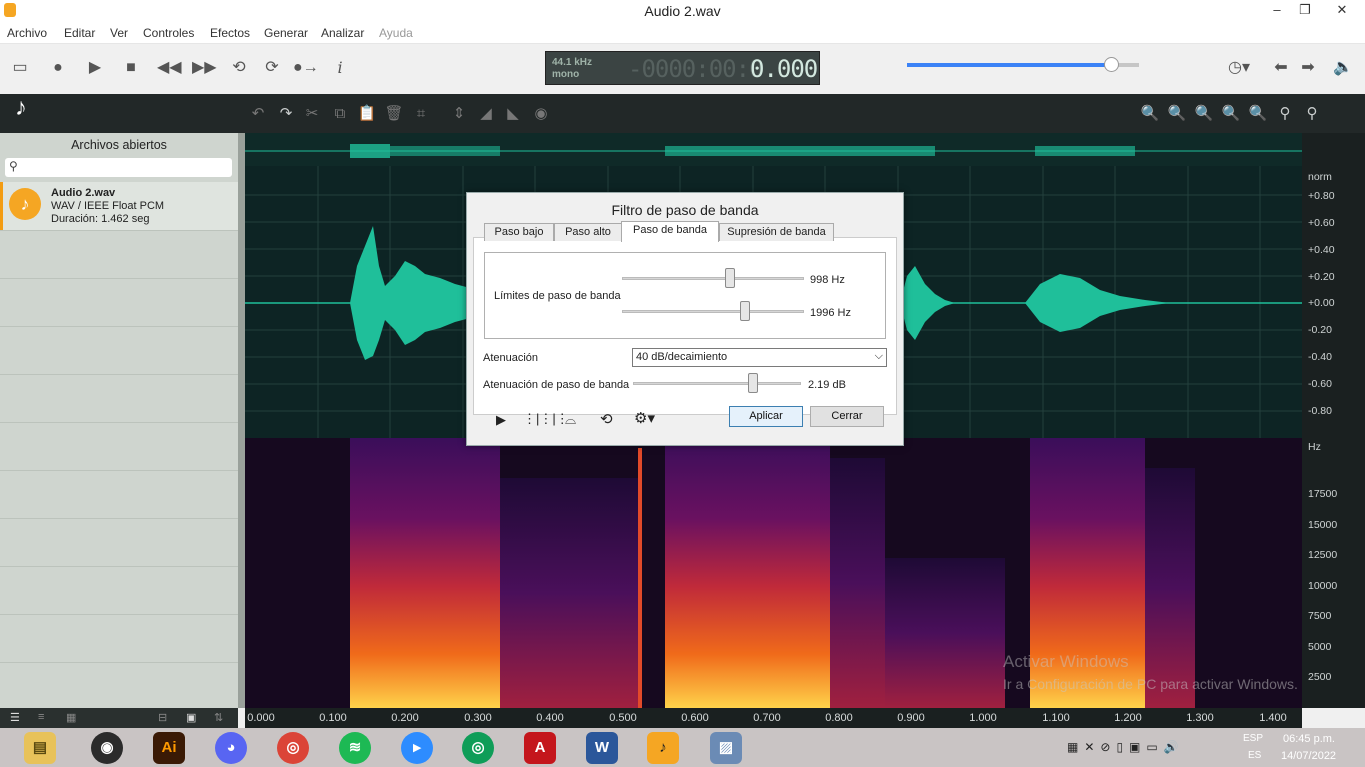  What do you see at coordinates (606, 419) in the screenshot?
I see `loop-preview-icon: ⟲` at bounding box center [606, 419].